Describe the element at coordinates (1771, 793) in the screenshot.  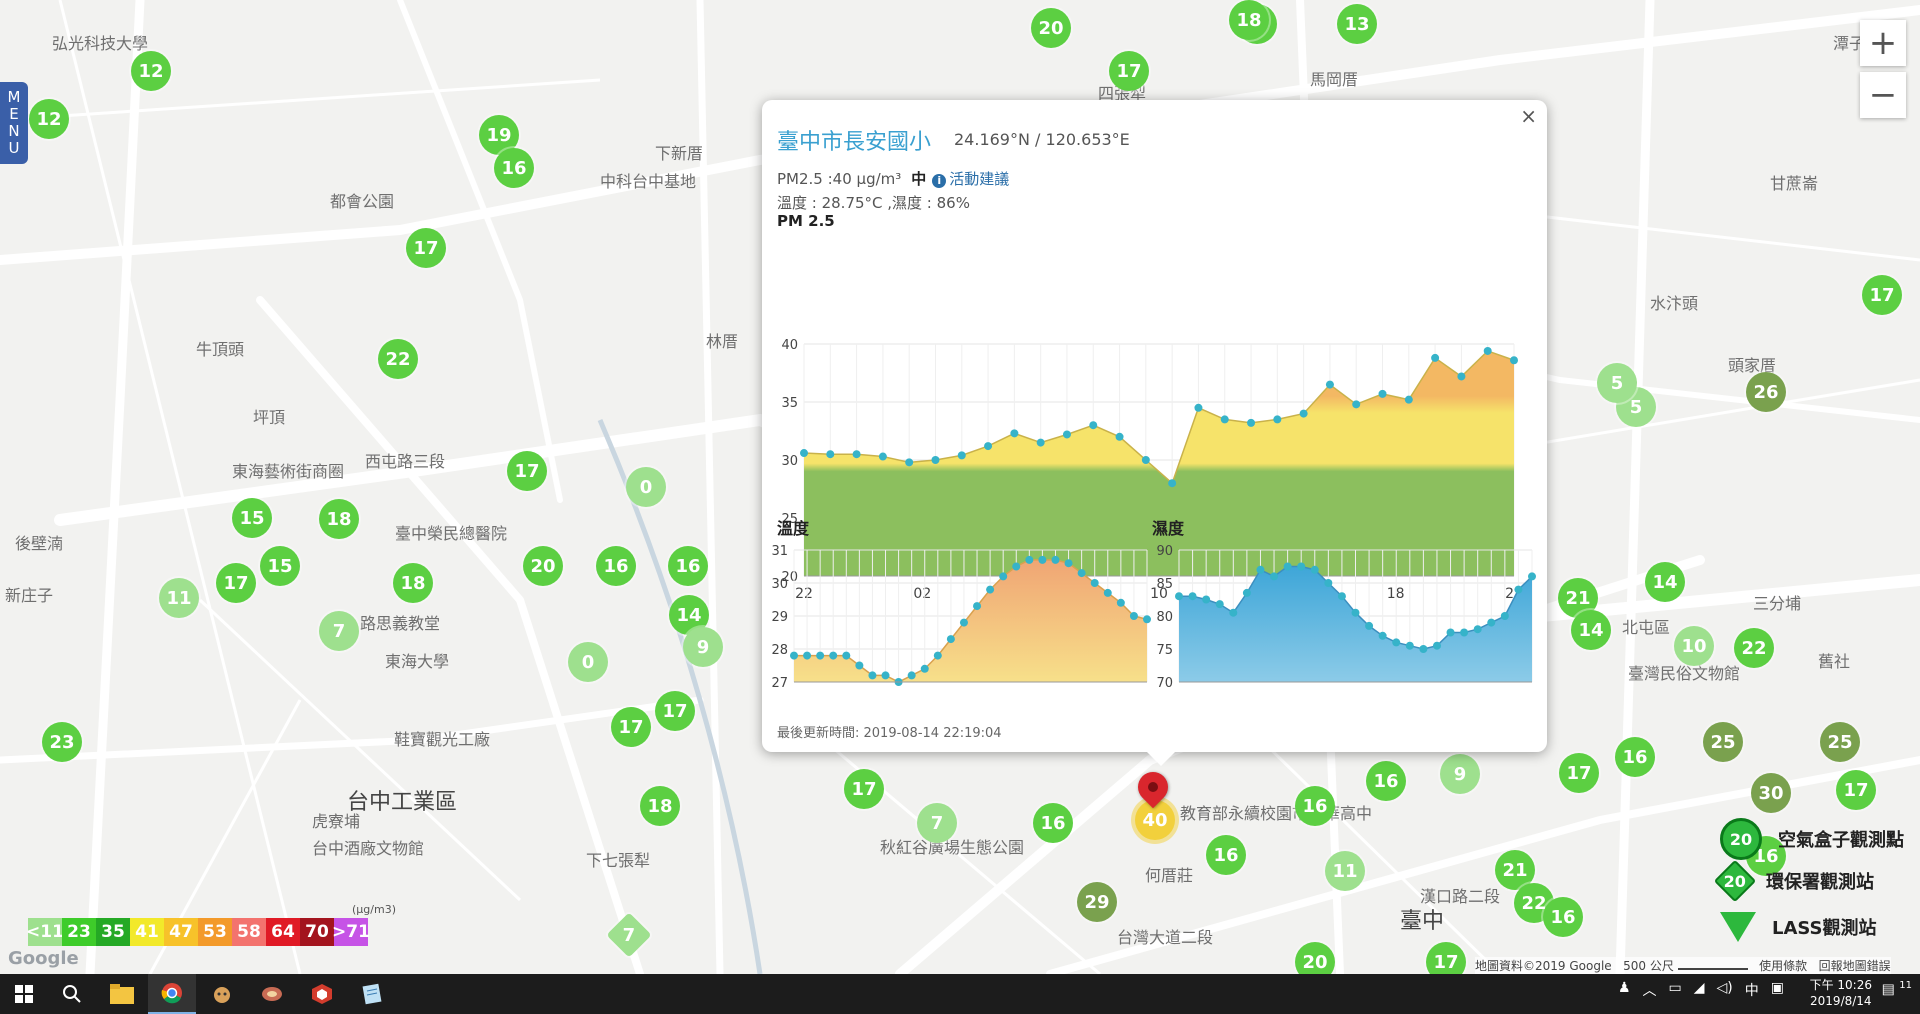
I see `station-marker: 30` at that location.